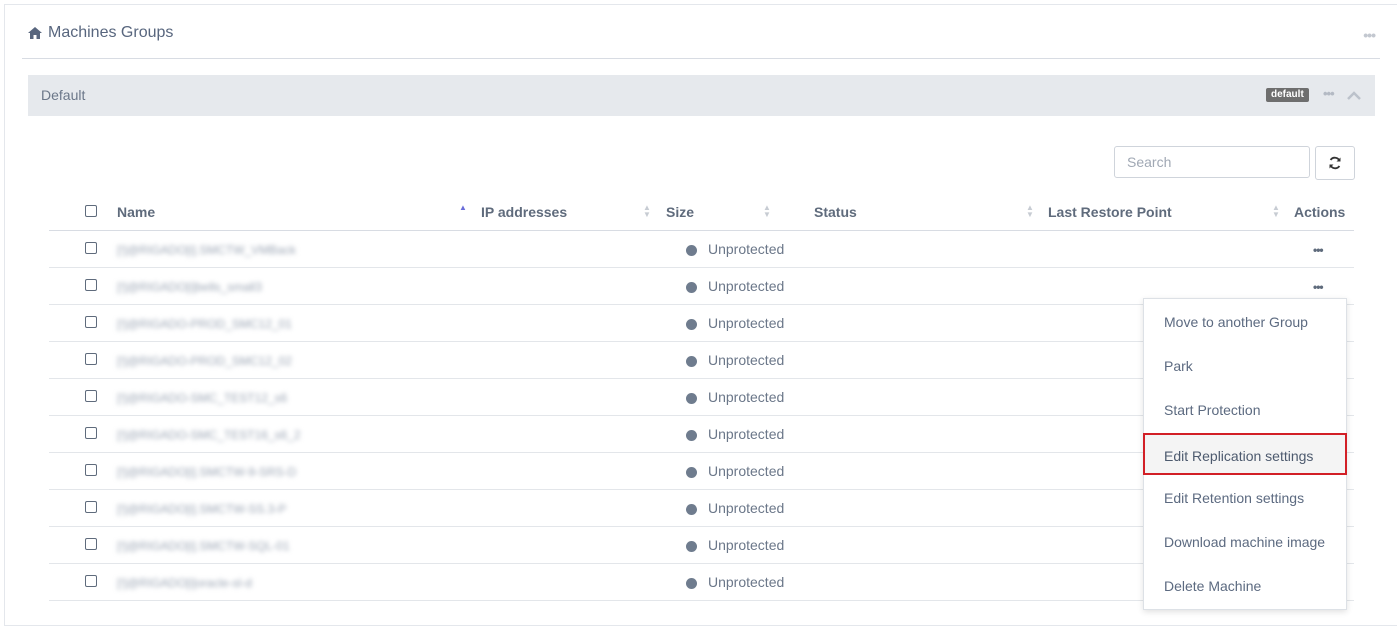  What do you see at coordinates (201, 509) in the screenshot?
I see `machine-name: [!]@RIGADO[i].SMCTW-SS.3-P` at bounding box center [201, 509].